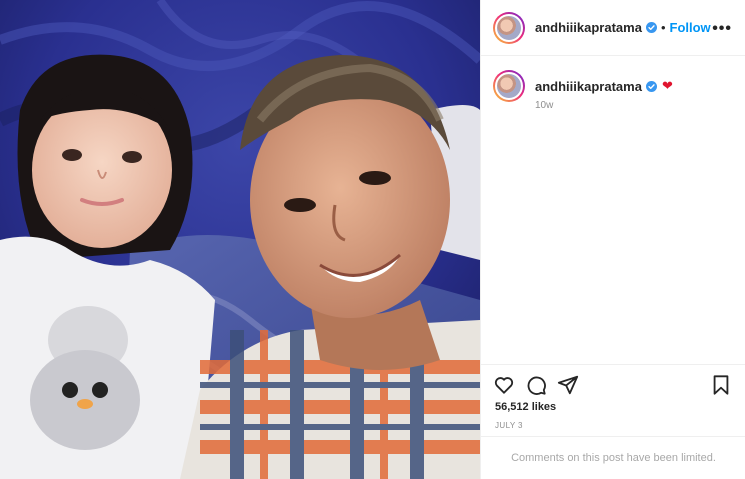  I want to click on heart-icon, so click(504, 385).